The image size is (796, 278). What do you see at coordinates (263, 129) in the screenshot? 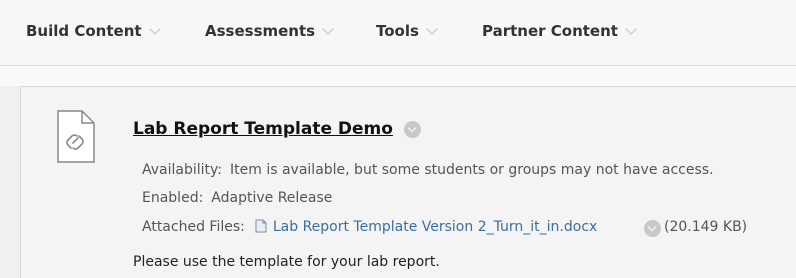
I see `content-item-title-link: Lab Report Template Demo` at bounding box center [263, 129].